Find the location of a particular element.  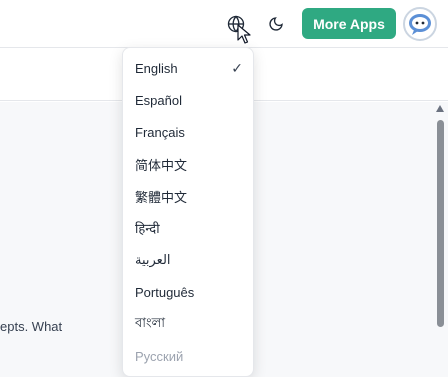

scroll-up-arrow-icon is located at coordinates (440, 108).